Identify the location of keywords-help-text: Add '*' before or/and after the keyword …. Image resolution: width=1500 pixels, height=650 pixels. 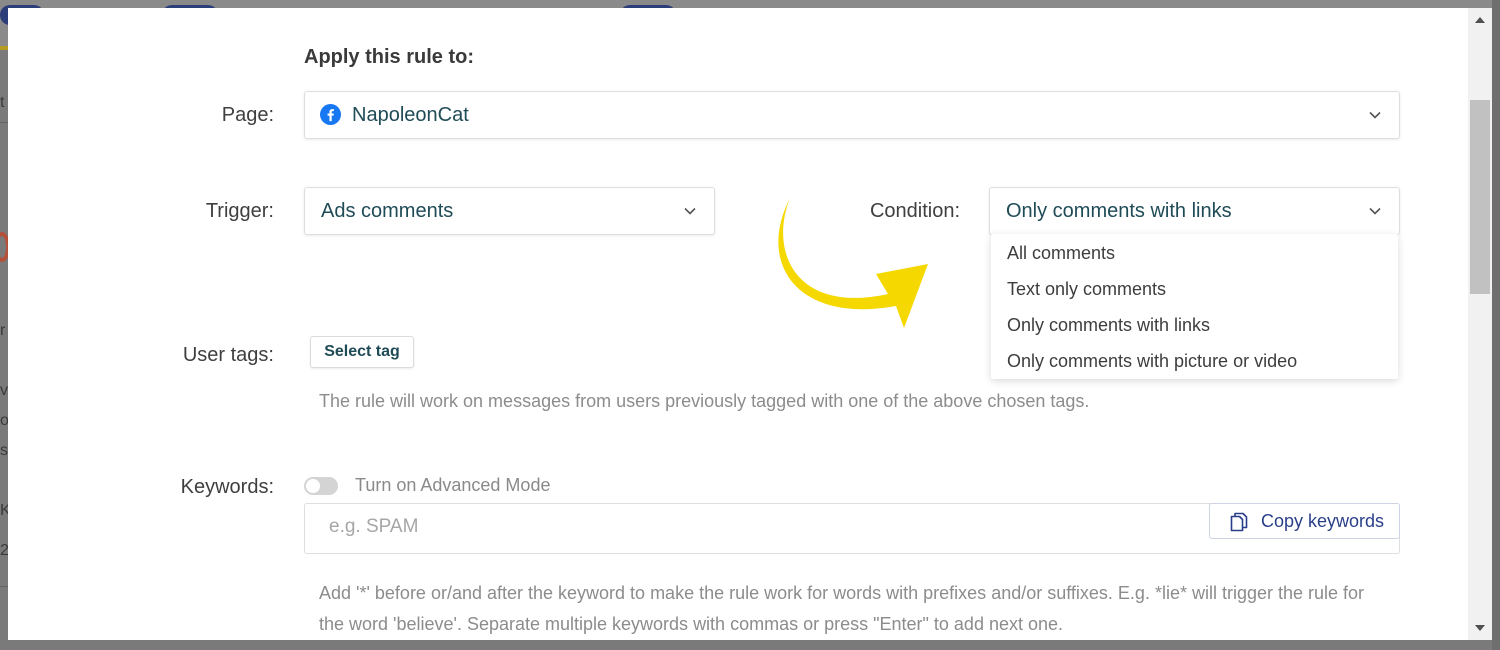
(842, 608).